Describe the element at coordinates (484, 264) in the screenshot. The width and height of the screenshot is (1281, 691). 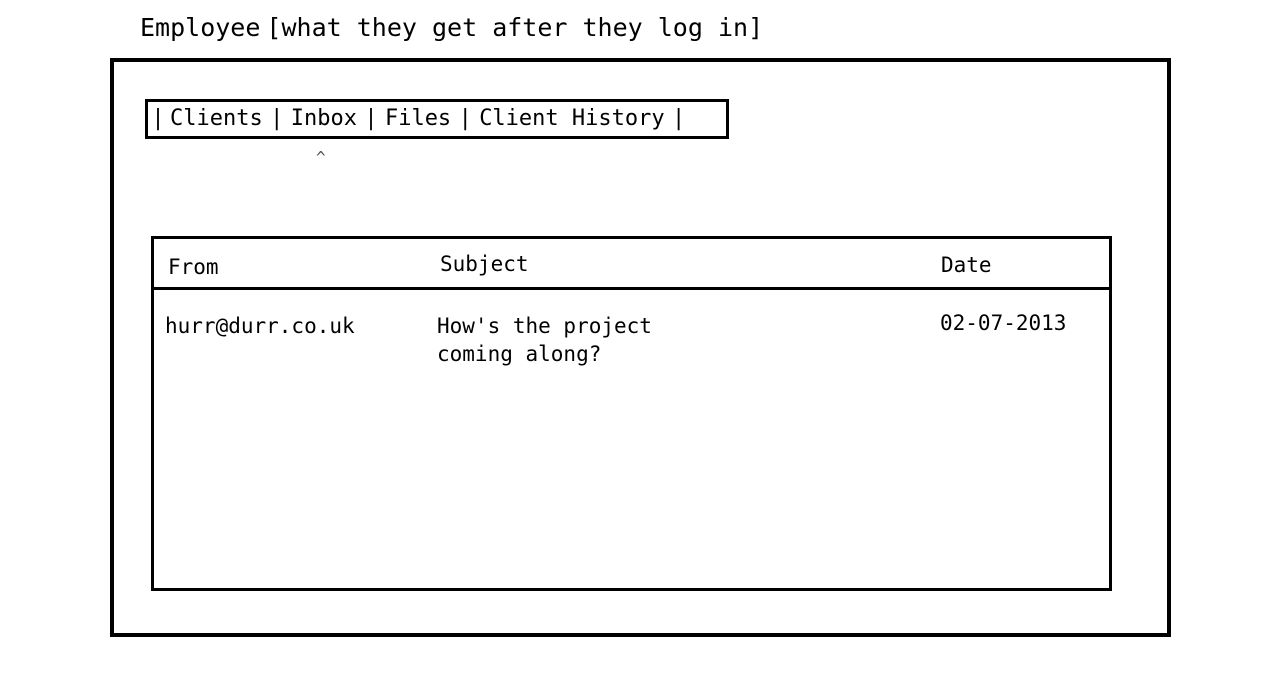
I see `column-header-subject: Subject` at that location.